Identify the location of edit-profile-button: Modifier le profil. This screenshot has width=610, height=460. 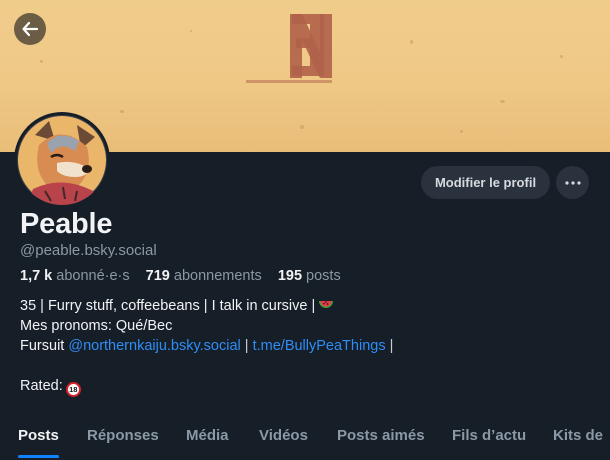
(485, 182).